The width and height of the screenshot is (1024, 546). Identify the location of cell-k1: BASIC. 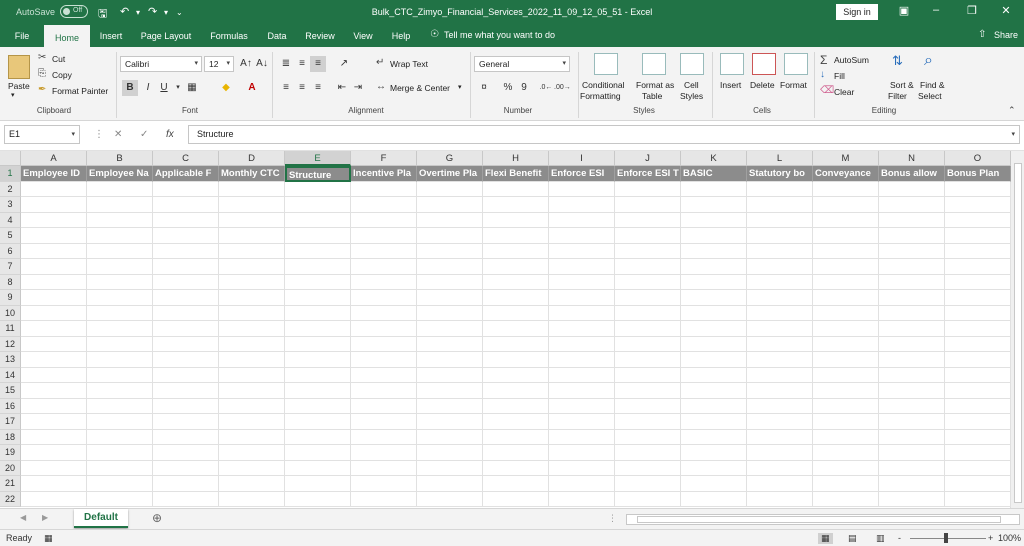
(714, 174).